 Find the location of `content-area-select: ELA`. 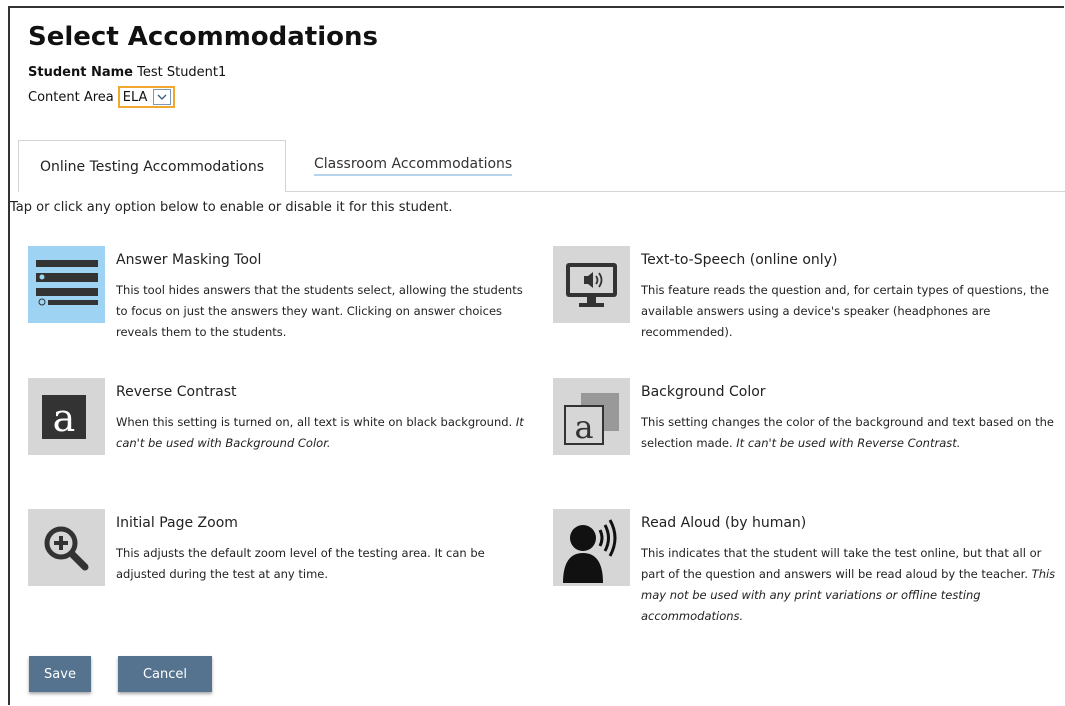

content-area-select: ELA is located at coordinates (146, 97).